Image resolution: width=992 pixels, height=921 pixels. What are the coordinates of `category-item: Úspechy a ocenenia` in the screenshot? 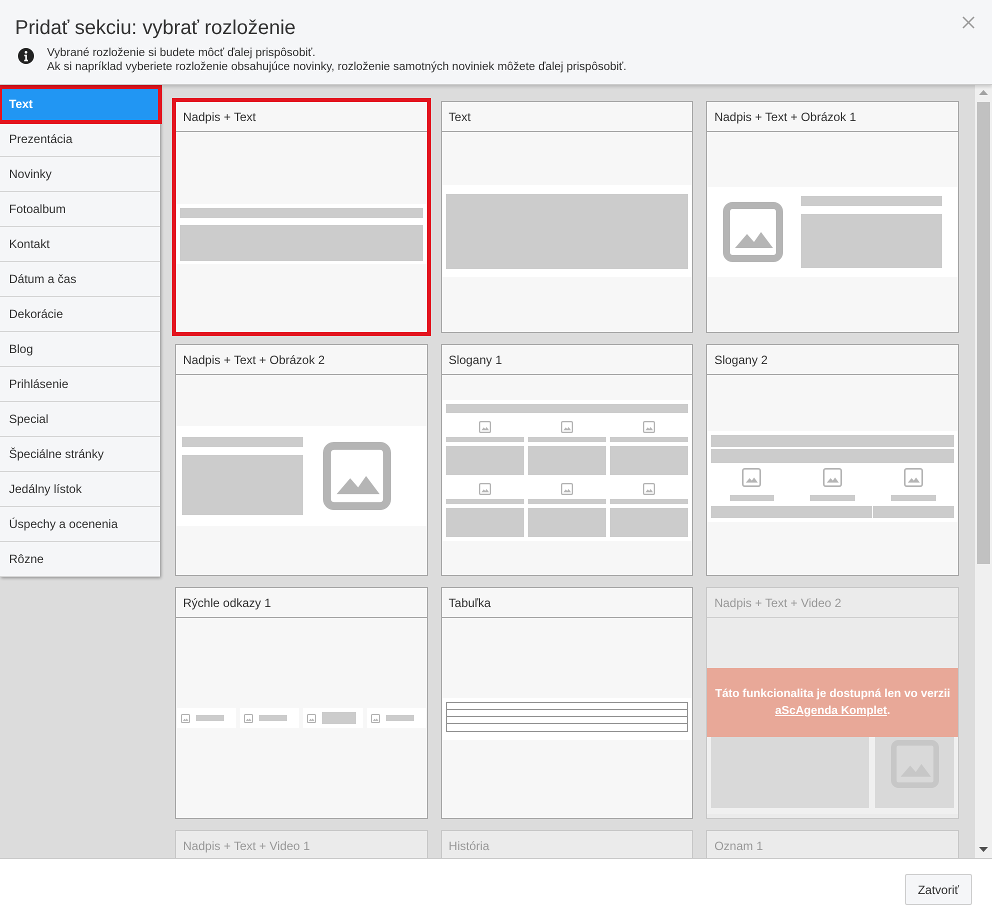 It's located at (80, 524).